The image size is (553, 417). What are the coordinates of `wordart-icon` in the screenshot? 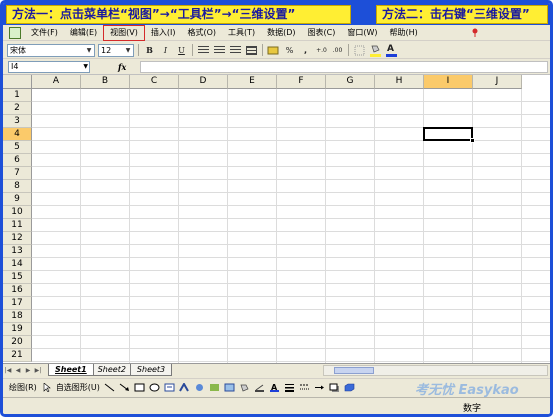 It's located at (184, 387).